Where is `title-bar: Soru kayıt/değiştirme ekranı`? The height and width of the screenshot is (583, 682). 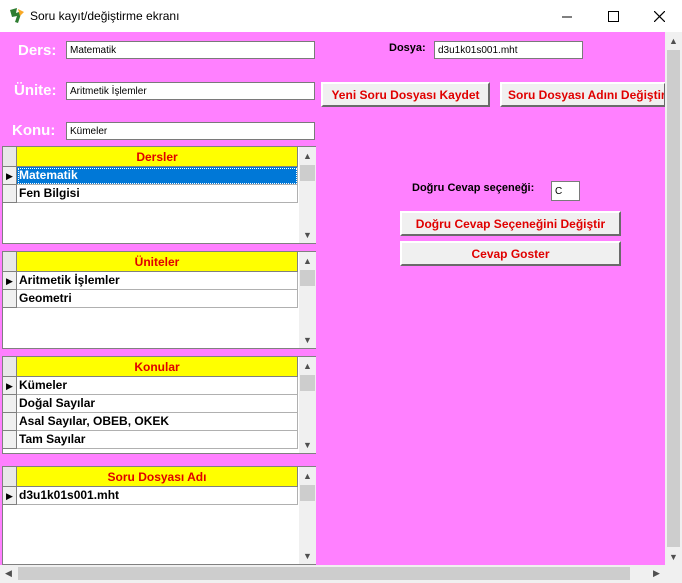 title-bar: Soru kayıt/değiştirme ekranı is located at coordinates (341, 16).